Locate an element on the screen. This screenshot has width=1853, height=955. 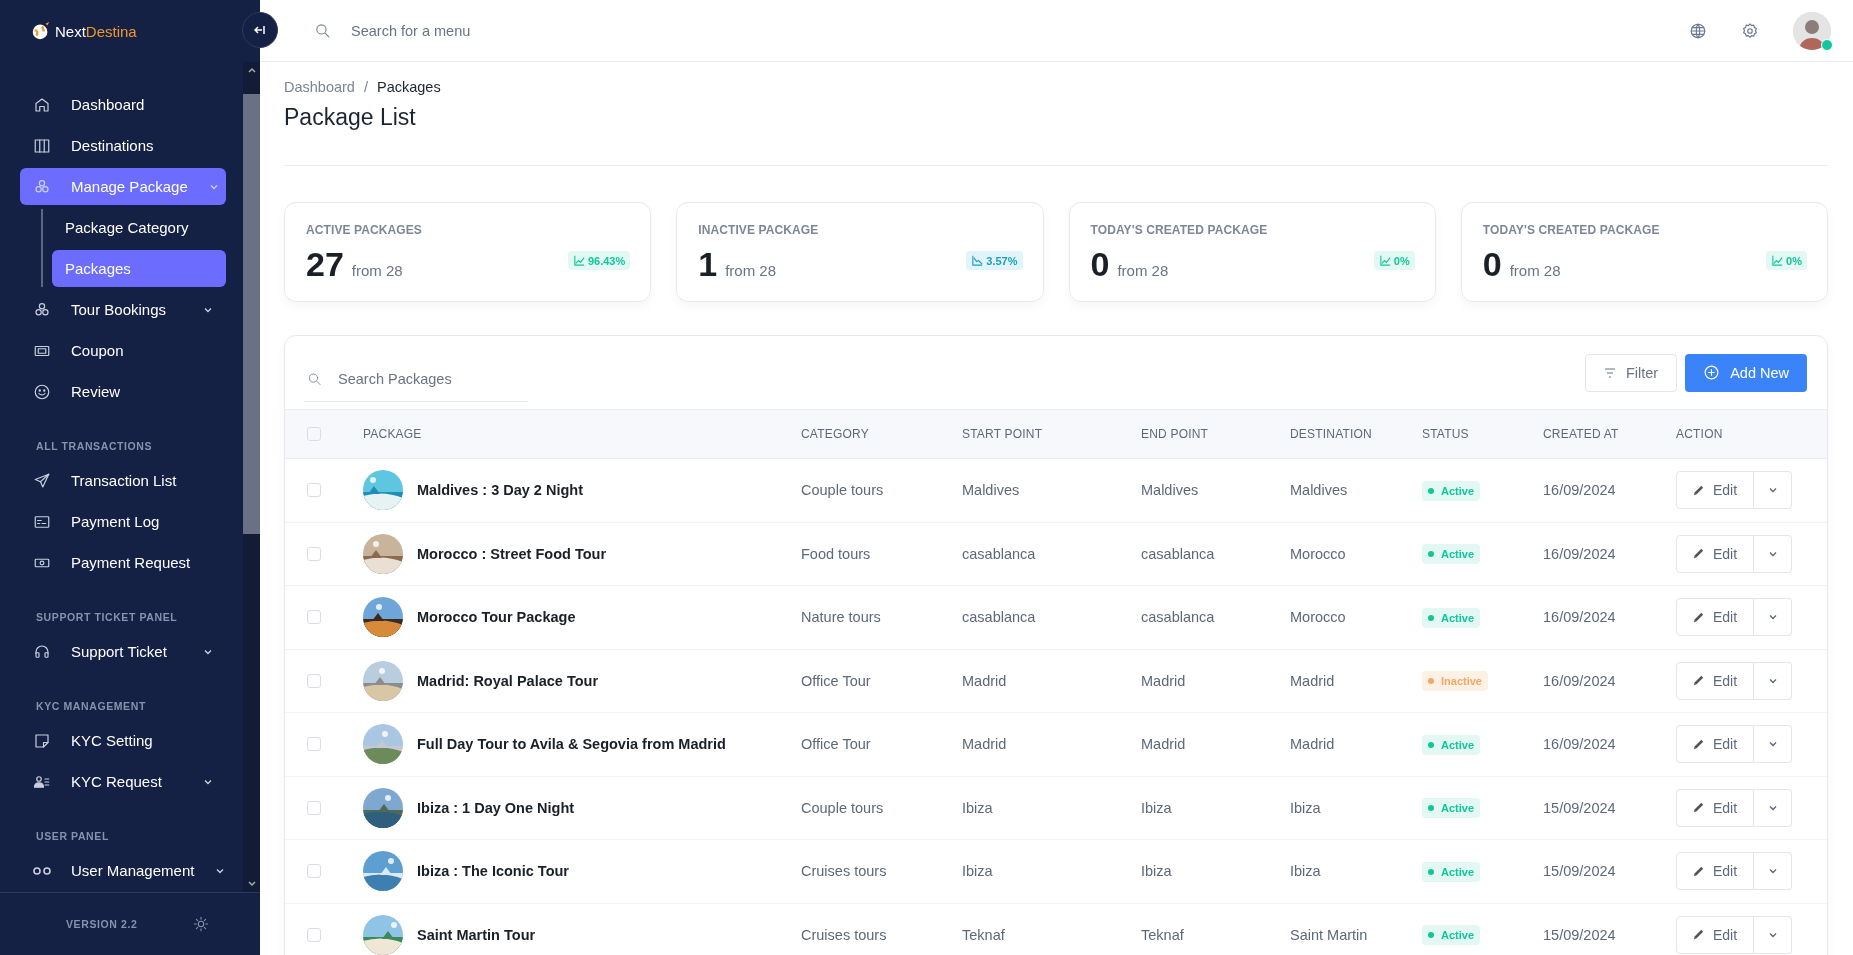
sun-icon is located at coordinates (201, 924).